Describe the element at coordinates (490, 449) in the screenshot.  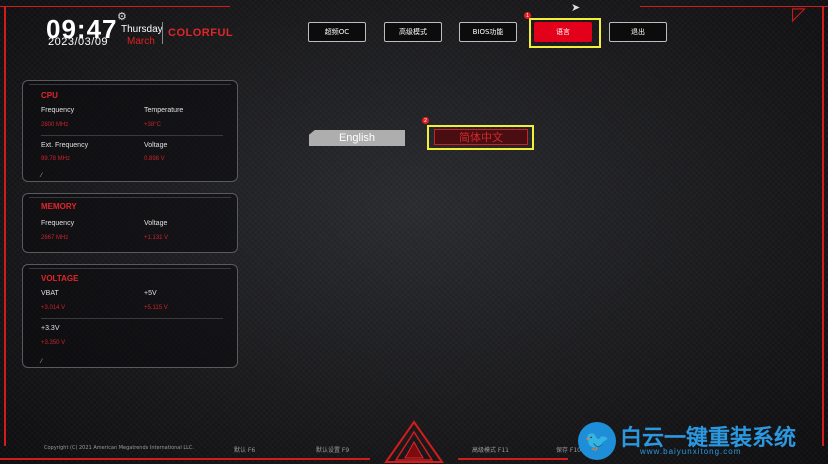
I see `footer-advanced-hotkey: 高级模式 F11` at that location.